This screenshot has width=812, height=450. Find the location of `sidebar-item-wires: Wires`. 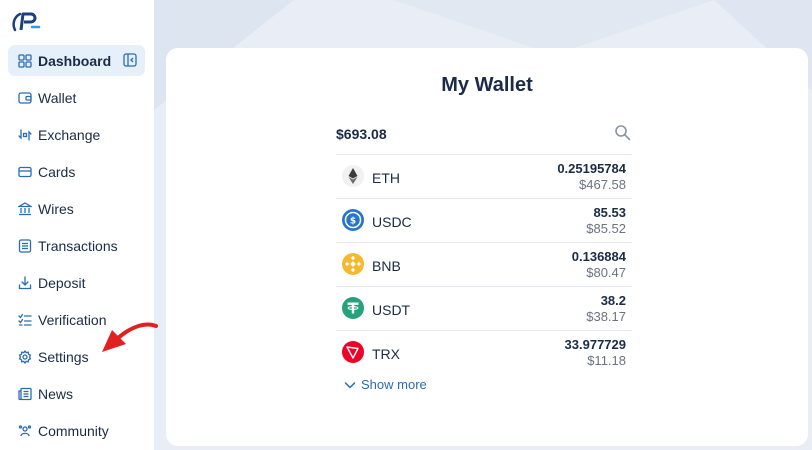

sidebar-item-wires: Wires is located at coordinates (76, 208).